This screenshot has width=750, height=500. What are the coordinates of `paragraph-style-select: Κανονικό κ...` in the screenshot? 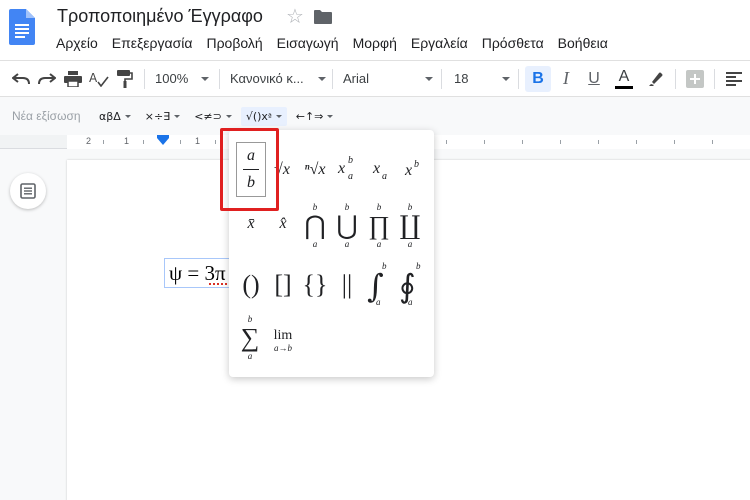 It's located at (278, 78).